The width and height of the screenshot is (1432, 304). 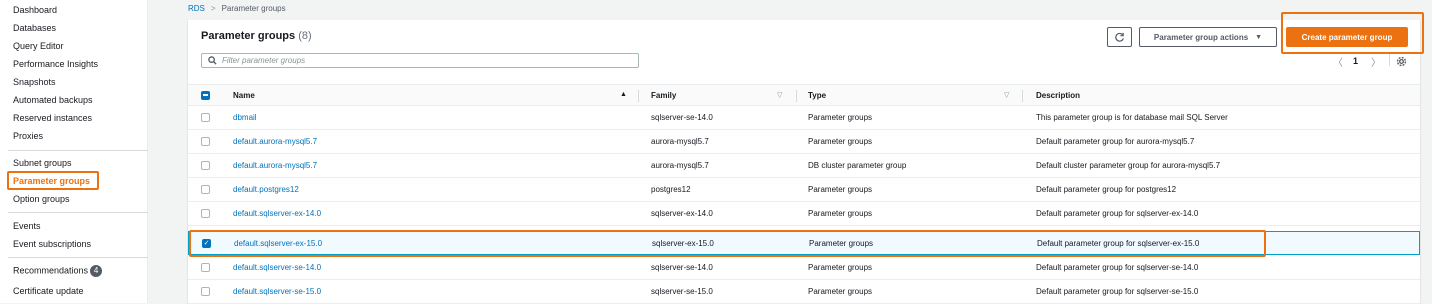 I want to click on row-name-link: dbmail, so click(x=245, y=117).